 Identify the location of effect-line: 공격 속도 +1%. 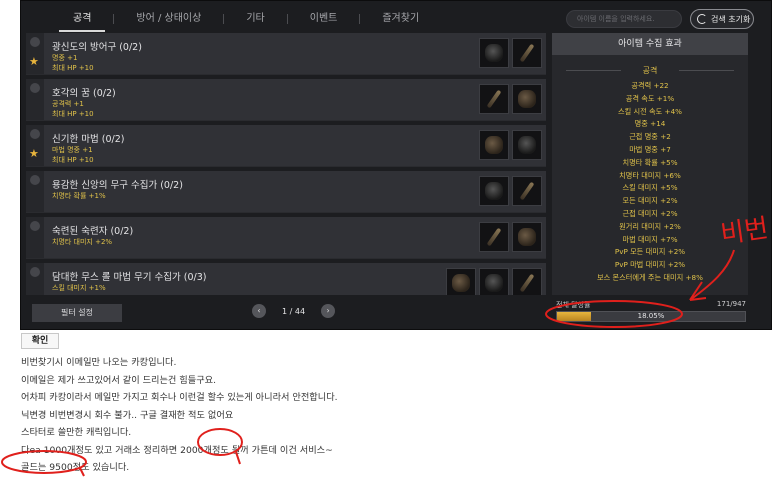
(650, 98).